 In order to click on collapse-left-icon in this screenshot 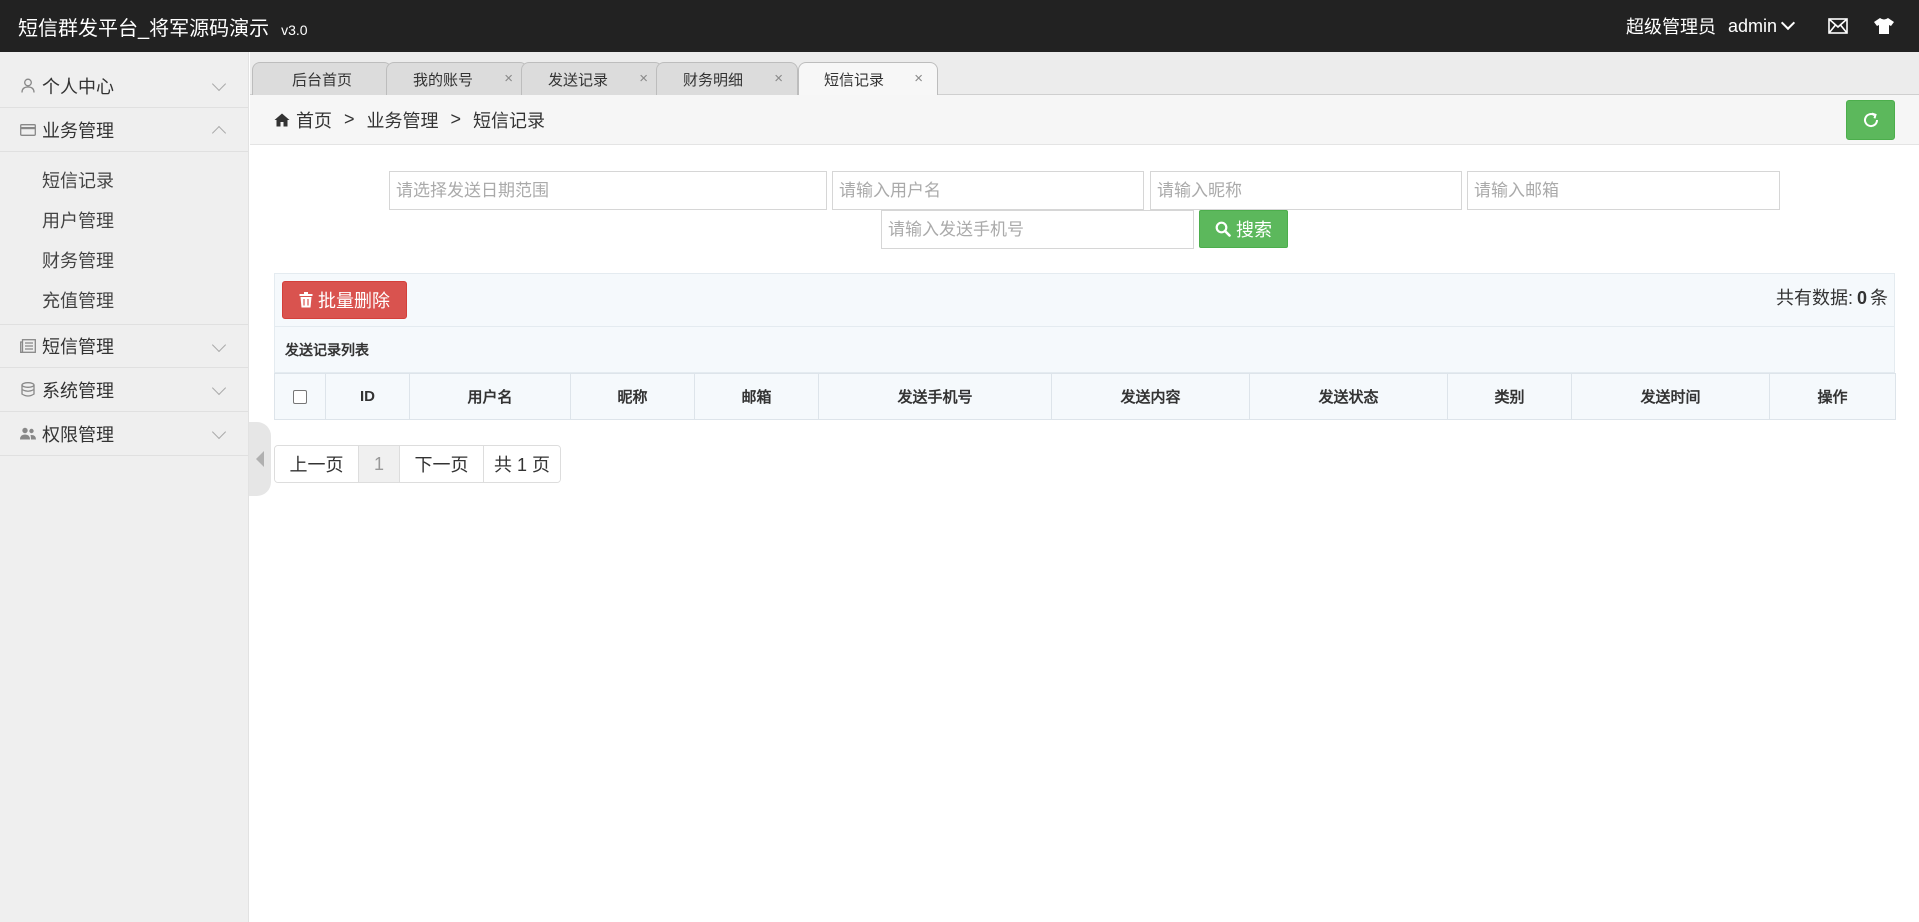, I will do `click(260, 459)`.